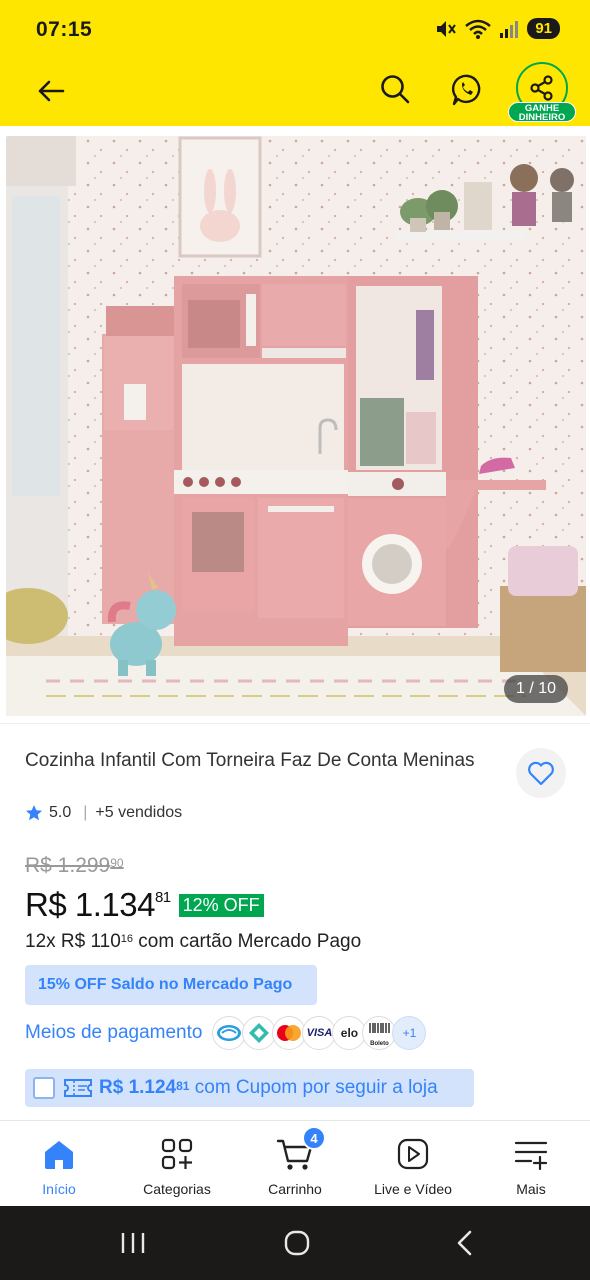 The image size is (590, 1280). I want to click on top-bar: 07:15 91 GANHE DINHEIRO, so click(295, 63).